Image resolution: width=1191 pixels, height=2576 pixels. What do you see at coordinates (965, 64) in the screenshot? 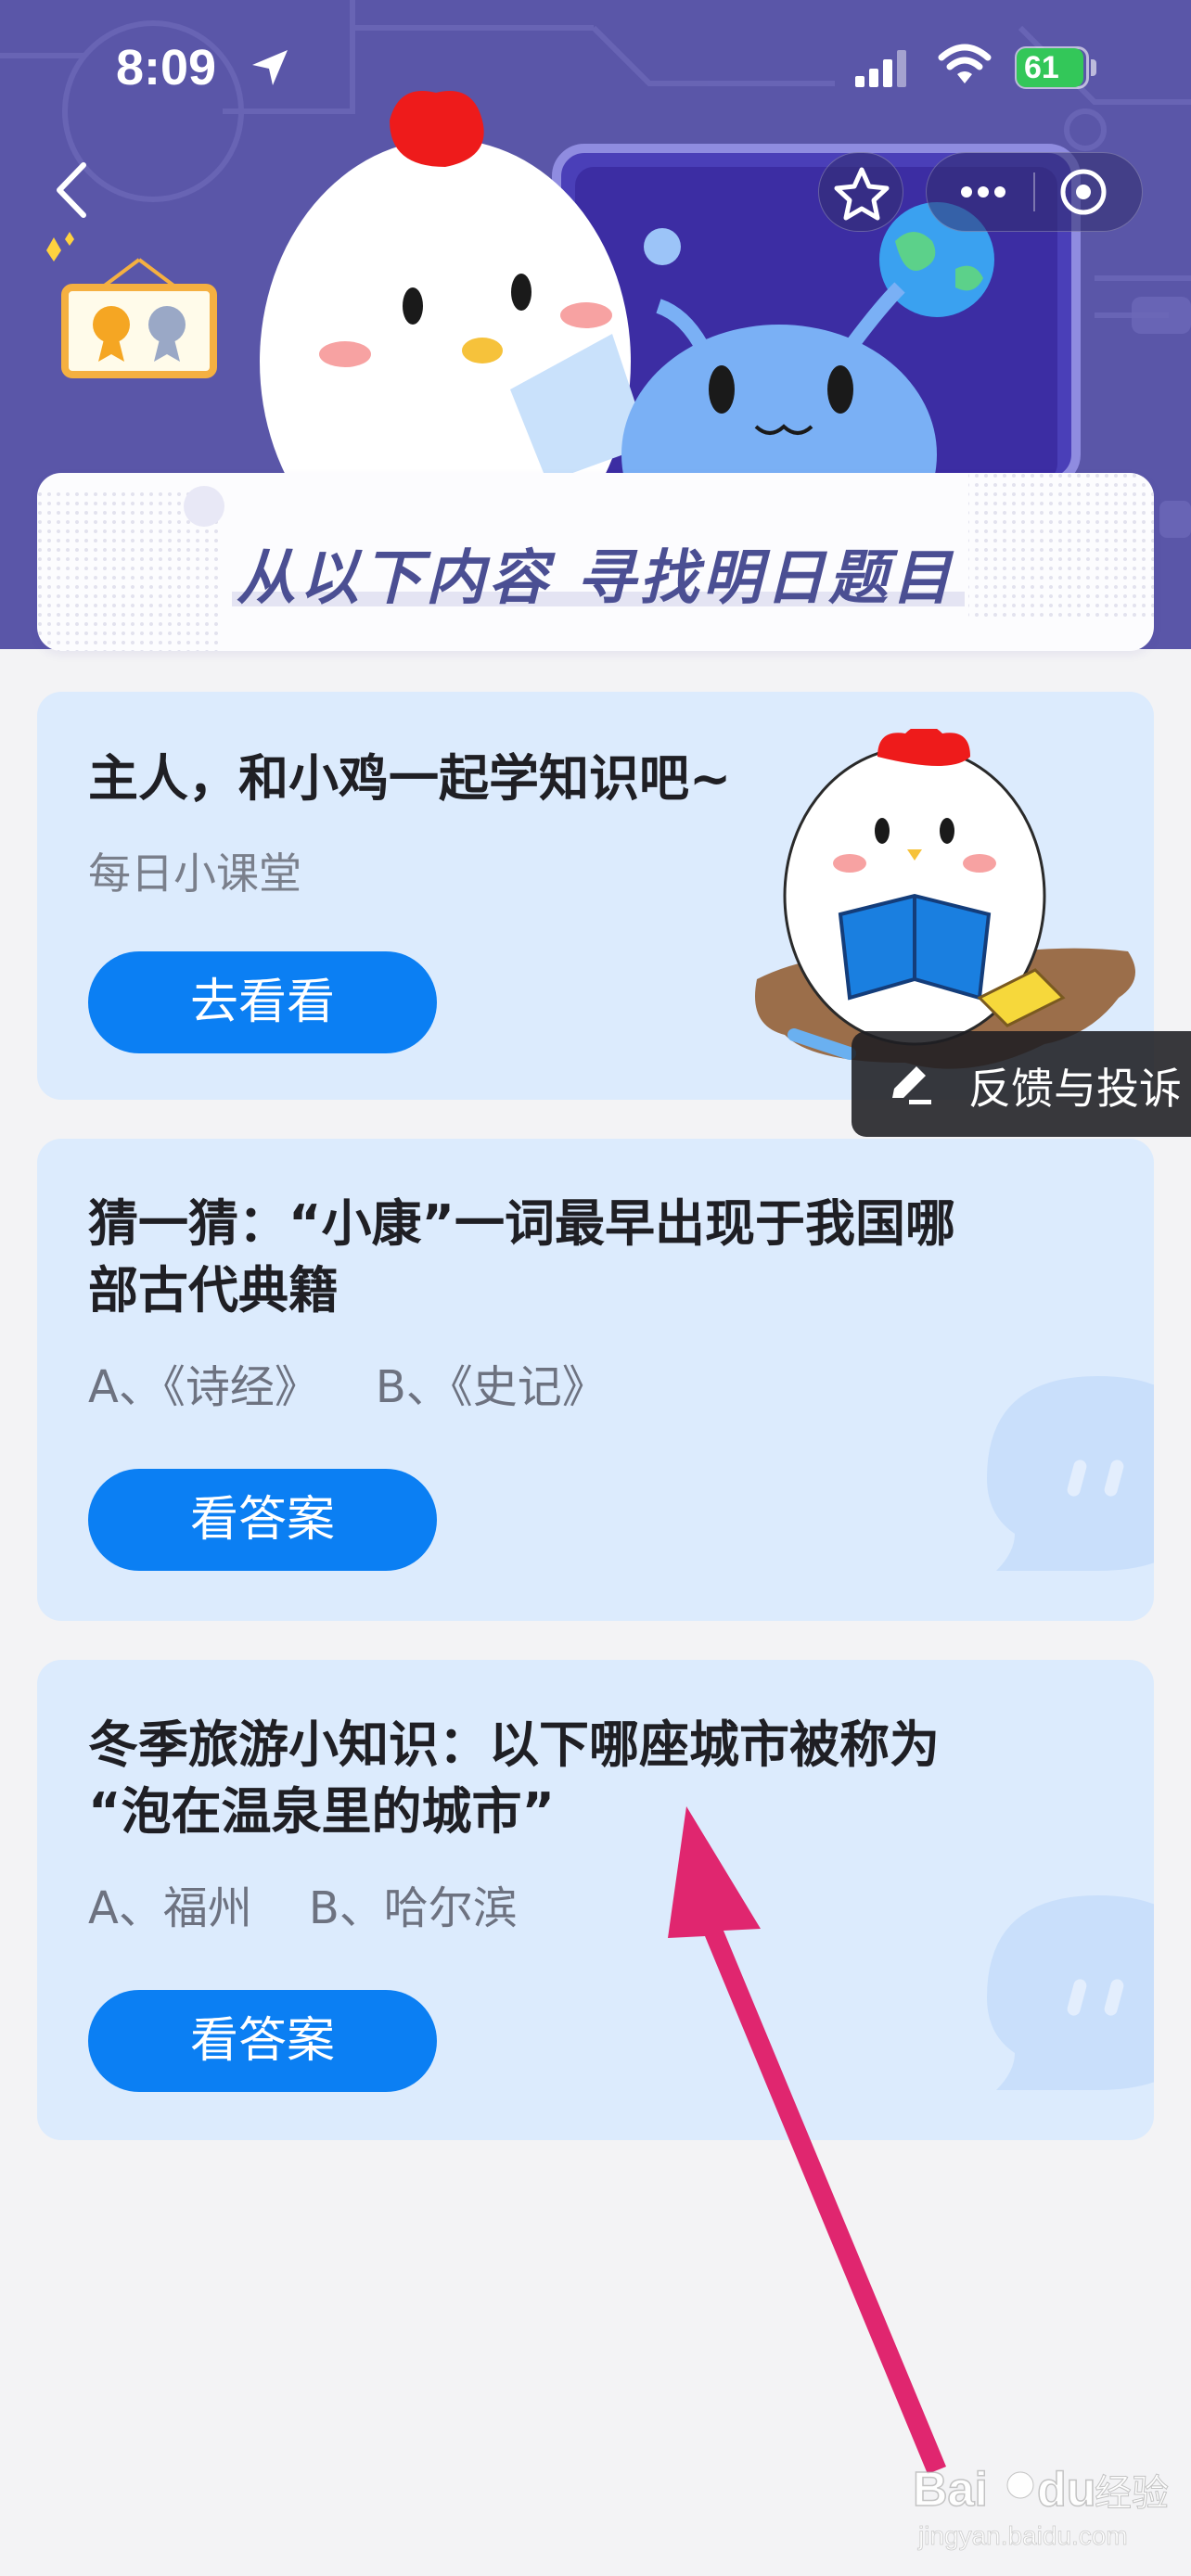
I see `wifi-icon` at bounding box center [965, 64].